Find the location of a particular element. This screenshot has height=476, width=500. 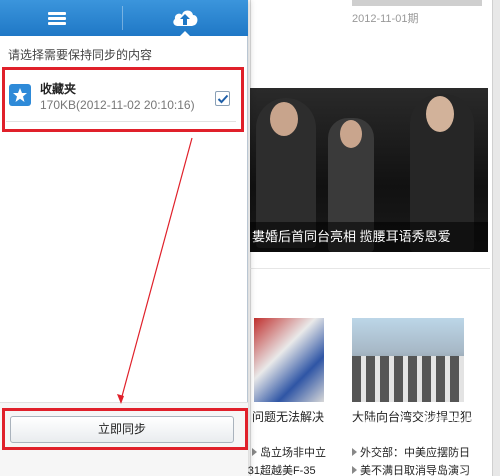

item-name: 收藏夹 is located at coordinates (58, 89).